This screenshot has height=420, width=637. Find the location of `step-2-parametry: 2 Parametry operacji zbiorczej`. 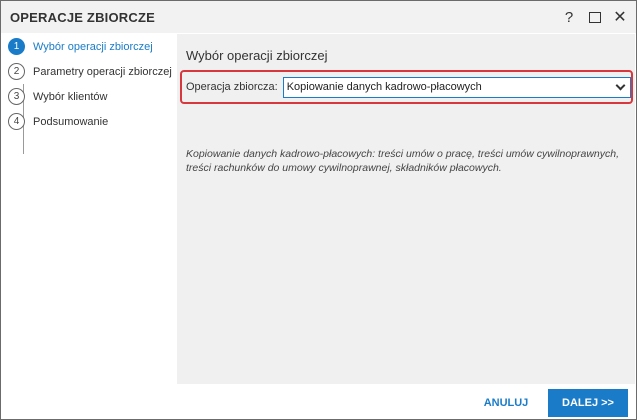

step-2-parametry: 2 Parametry operacji zbiorczej is located at coordinates (90, 71).